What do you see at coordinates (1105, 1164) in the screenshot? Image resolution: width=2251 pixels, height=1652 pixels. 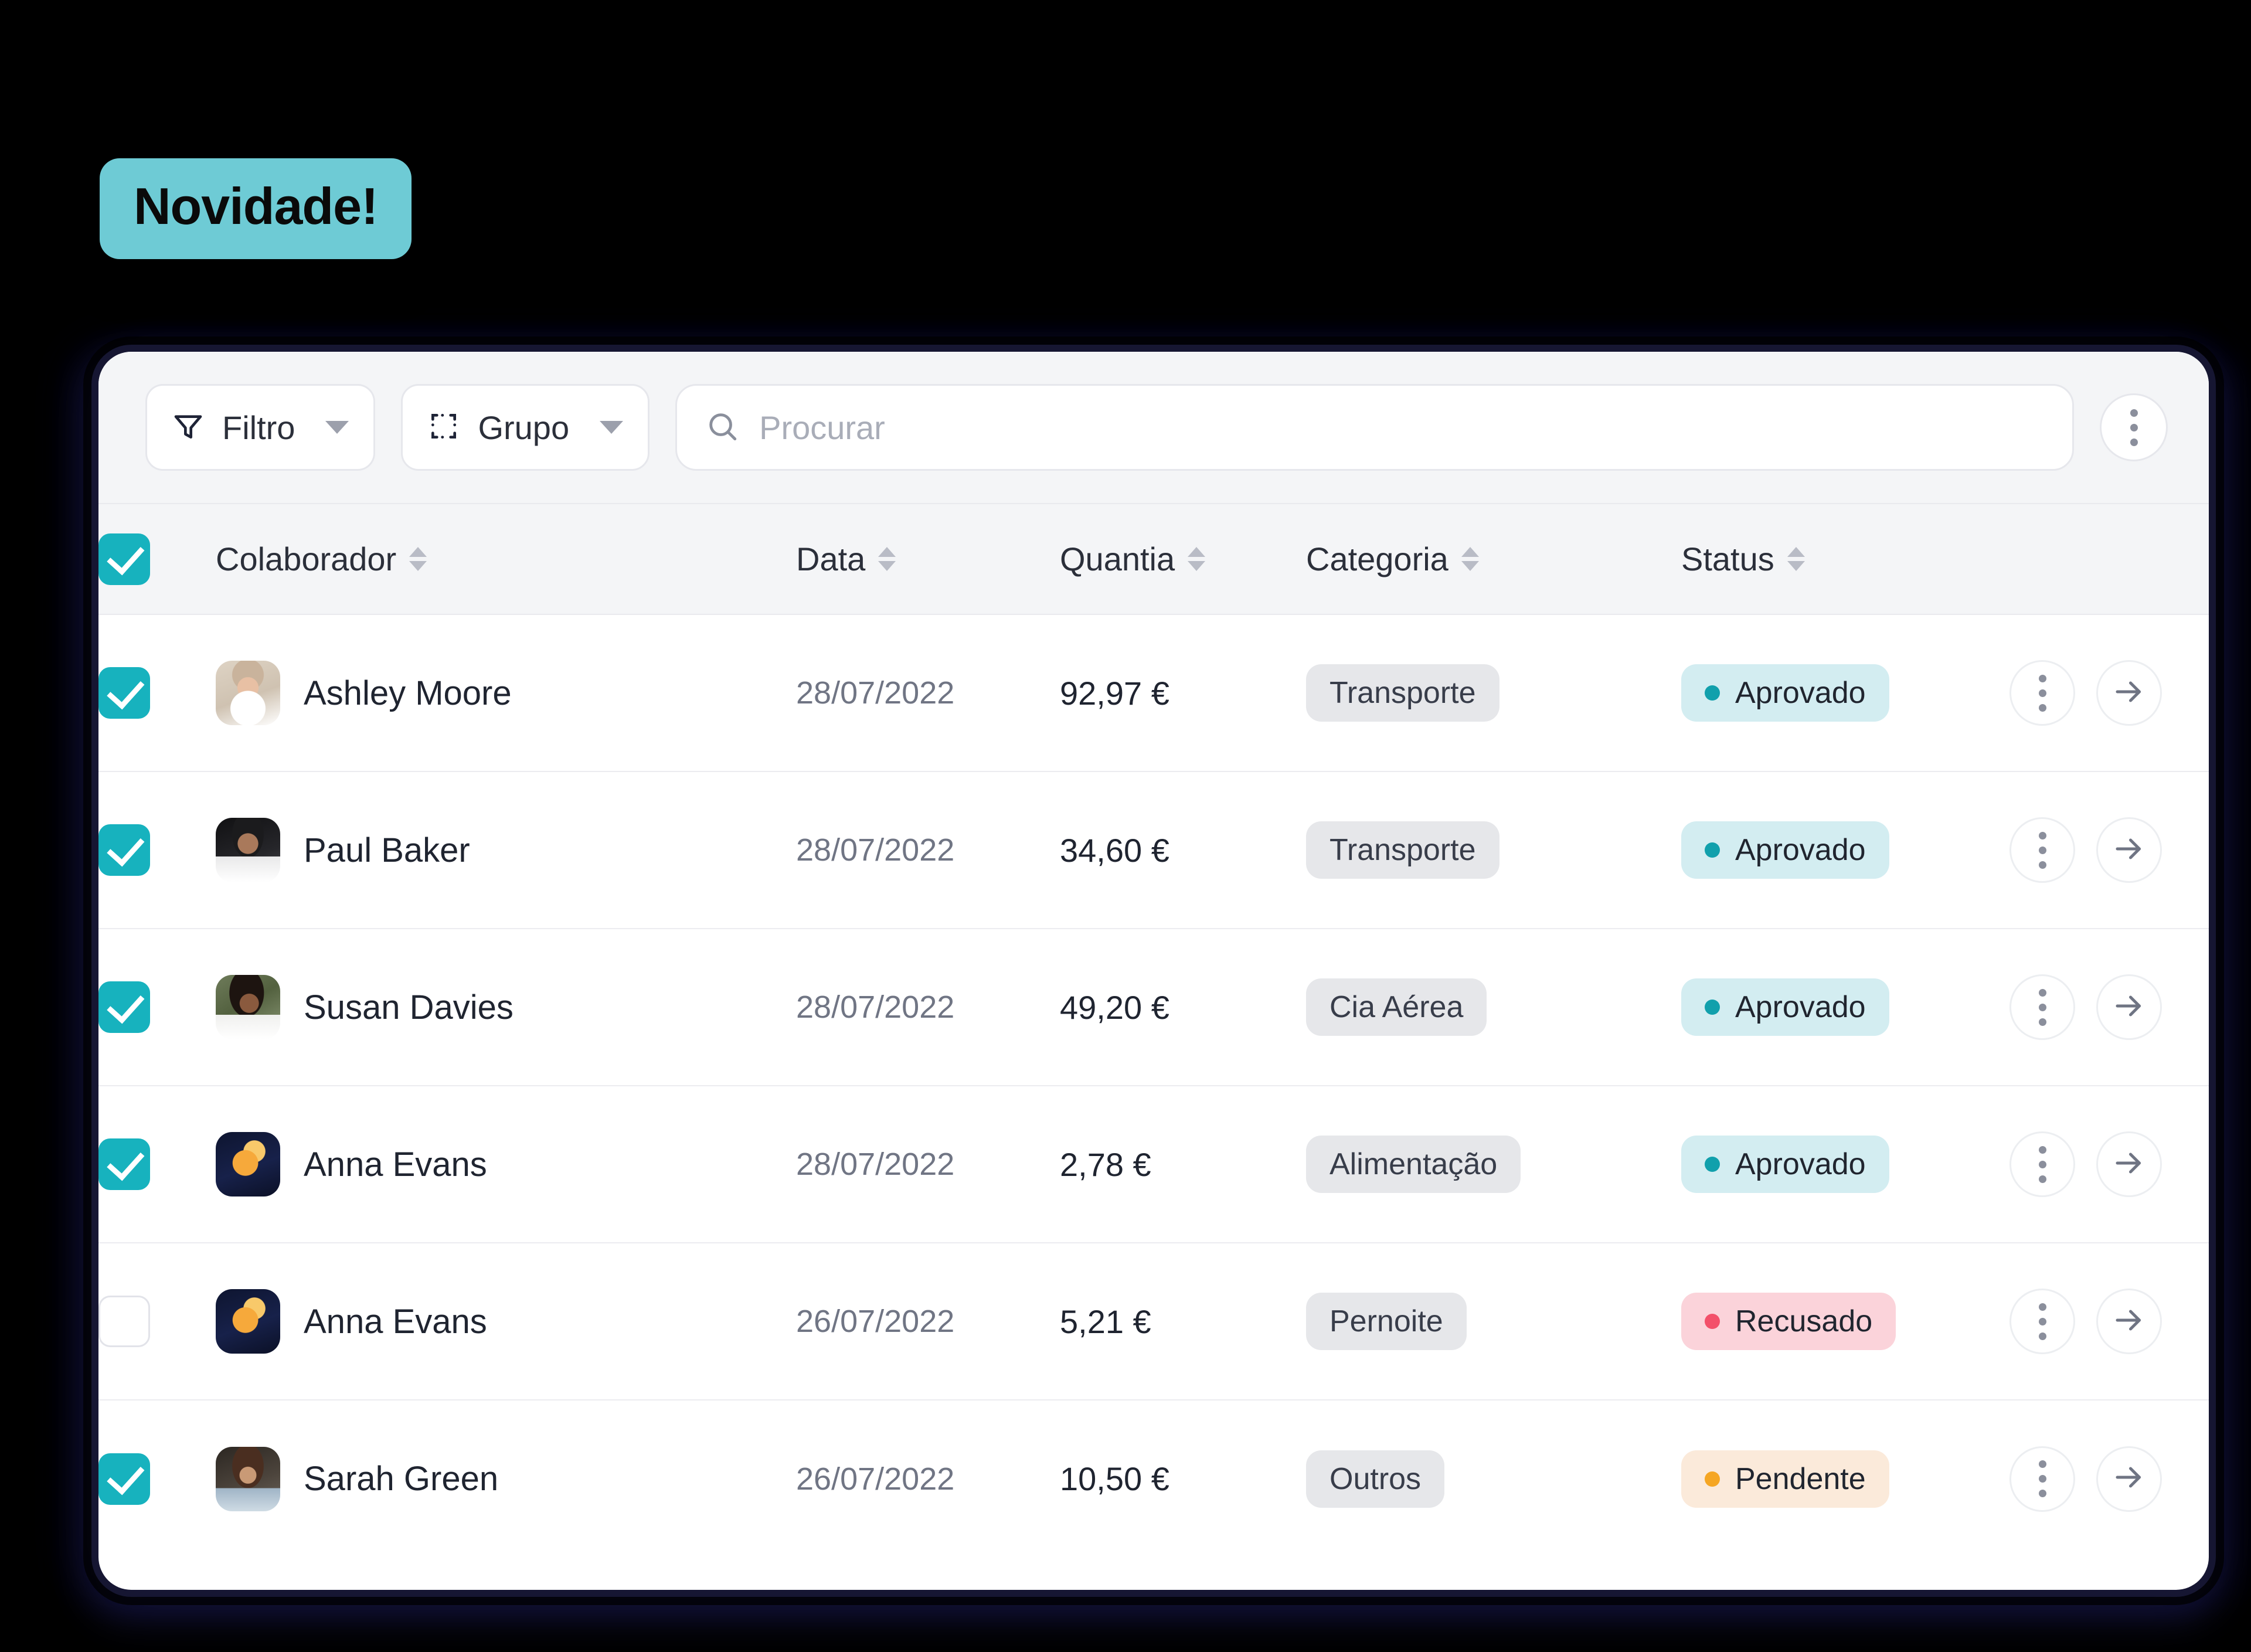 I see `expense-amount: 2,78 €` at bounding box center [1105, 1164].